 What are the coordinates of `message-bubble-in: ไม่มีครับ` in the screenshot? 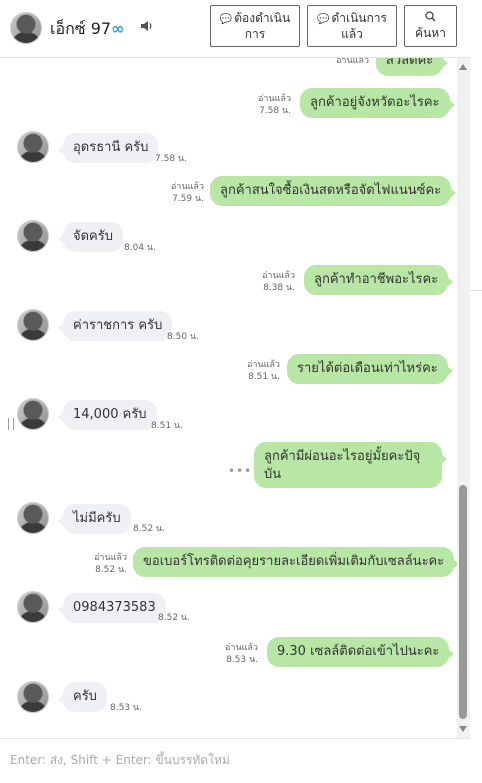 It's located at (94, 519).